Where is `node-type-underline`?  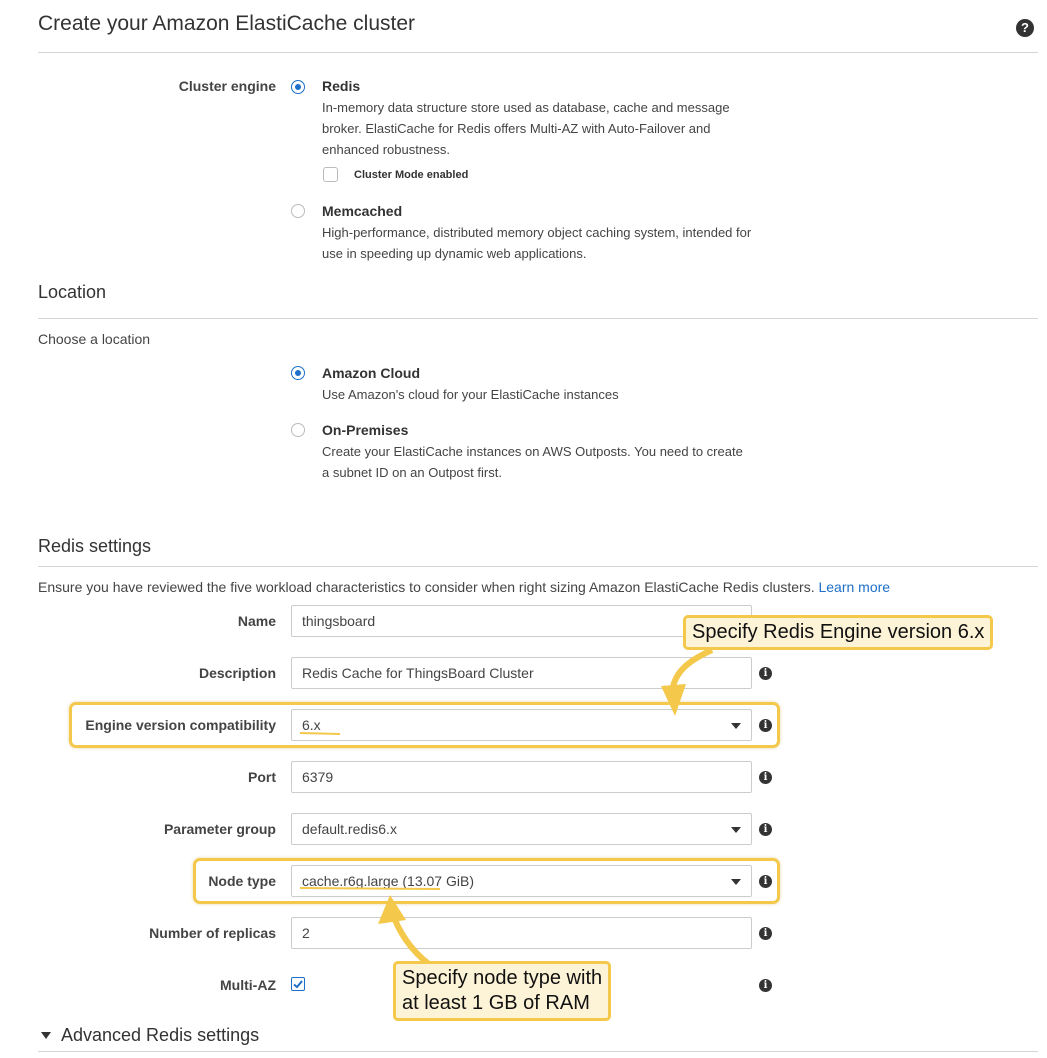 node-type-underline is located at coordinates (370, 888).